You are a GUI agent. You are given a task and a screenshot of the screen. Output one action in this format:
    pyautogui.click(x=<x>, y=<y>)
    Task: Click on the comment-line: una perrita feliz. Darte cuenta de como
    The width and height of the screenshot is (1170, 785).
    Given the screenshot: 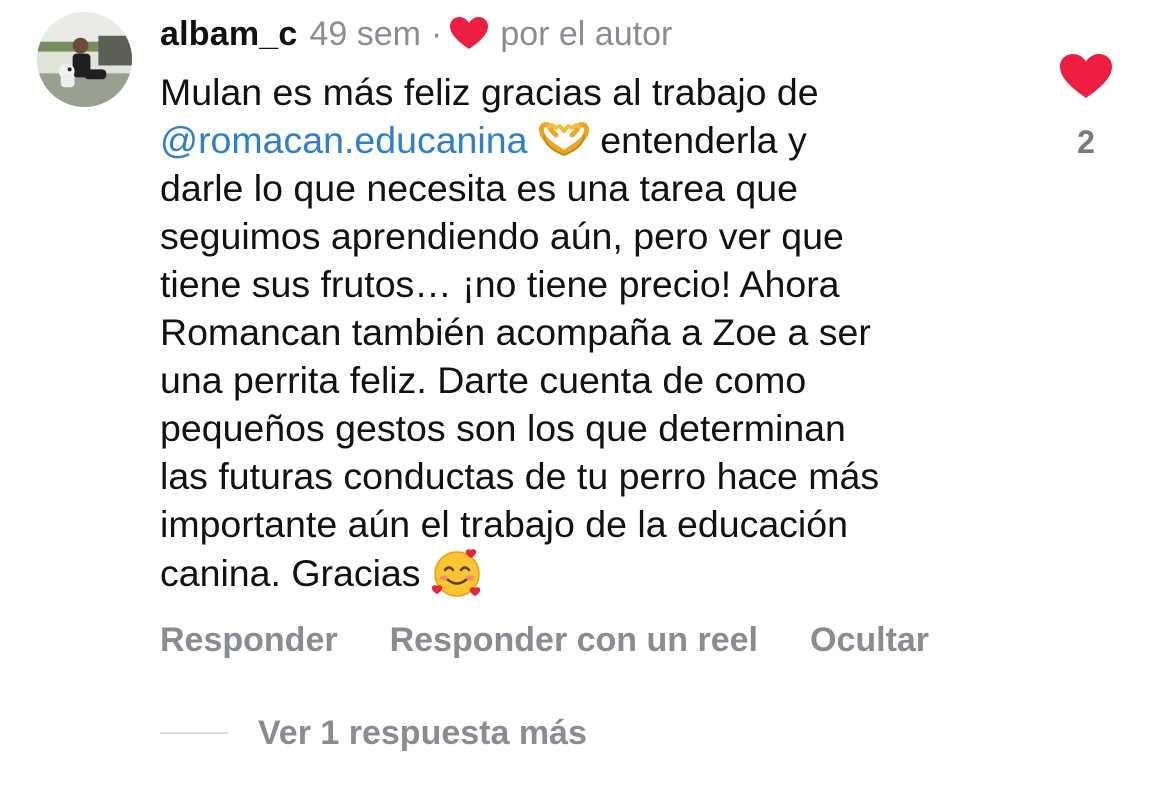 What is the action you would take?
    pyautogui.click(x=483, y=380)
    